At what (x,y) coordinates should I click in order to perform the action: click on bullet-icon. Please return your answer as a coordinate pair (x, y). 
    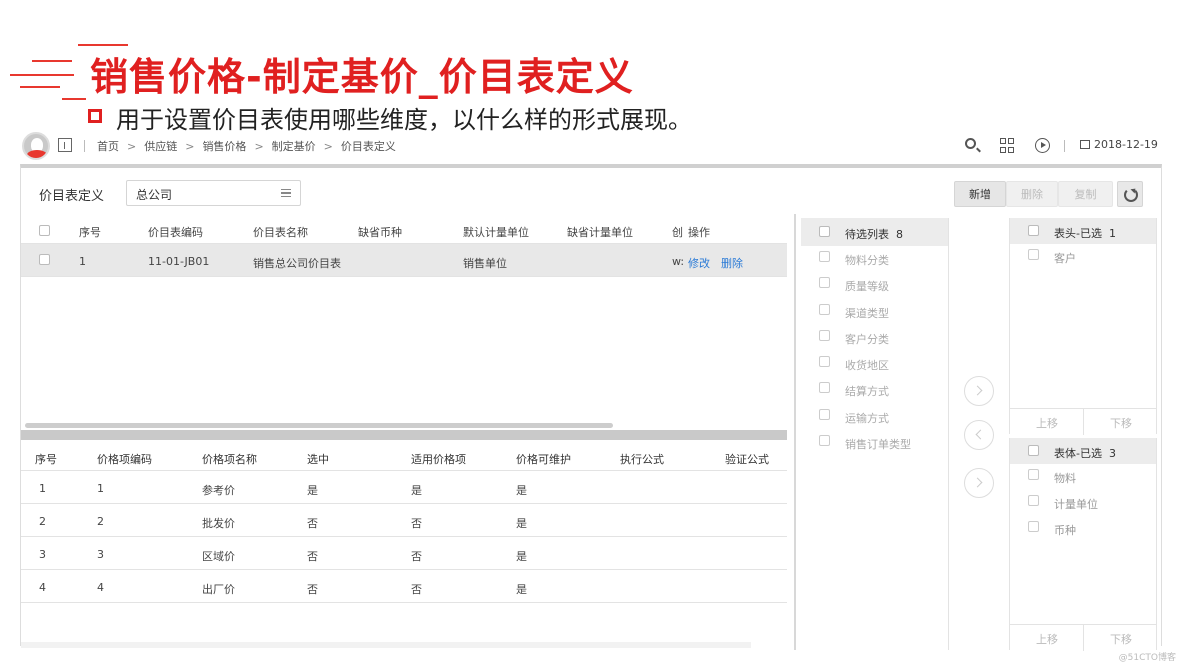
    Looking at the image, I should click on (95, 116).